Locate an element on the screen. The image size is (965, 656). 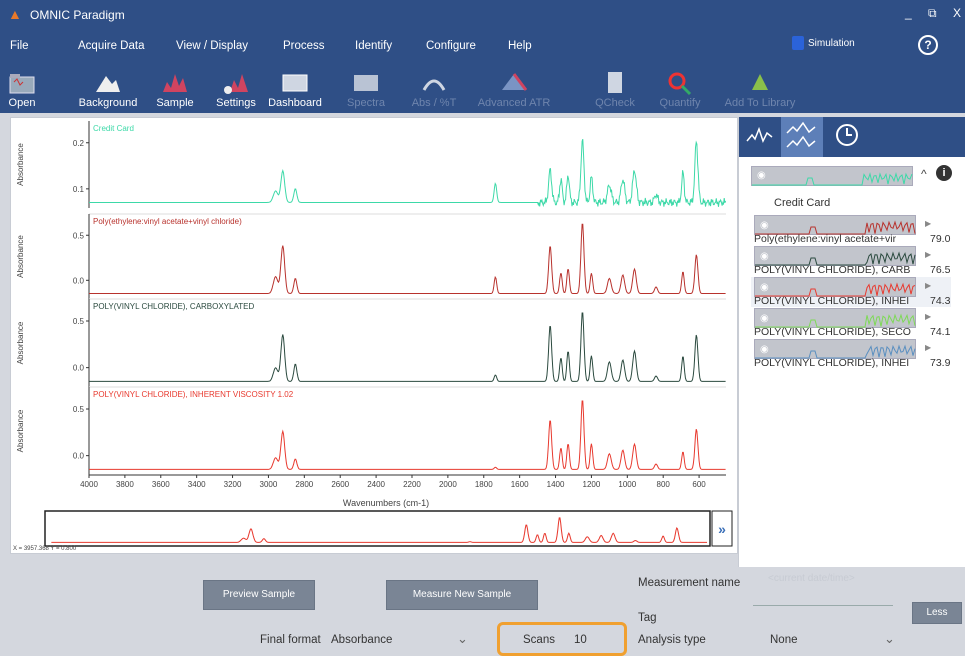
abs-t-icon is located at coordinates (434, 85).